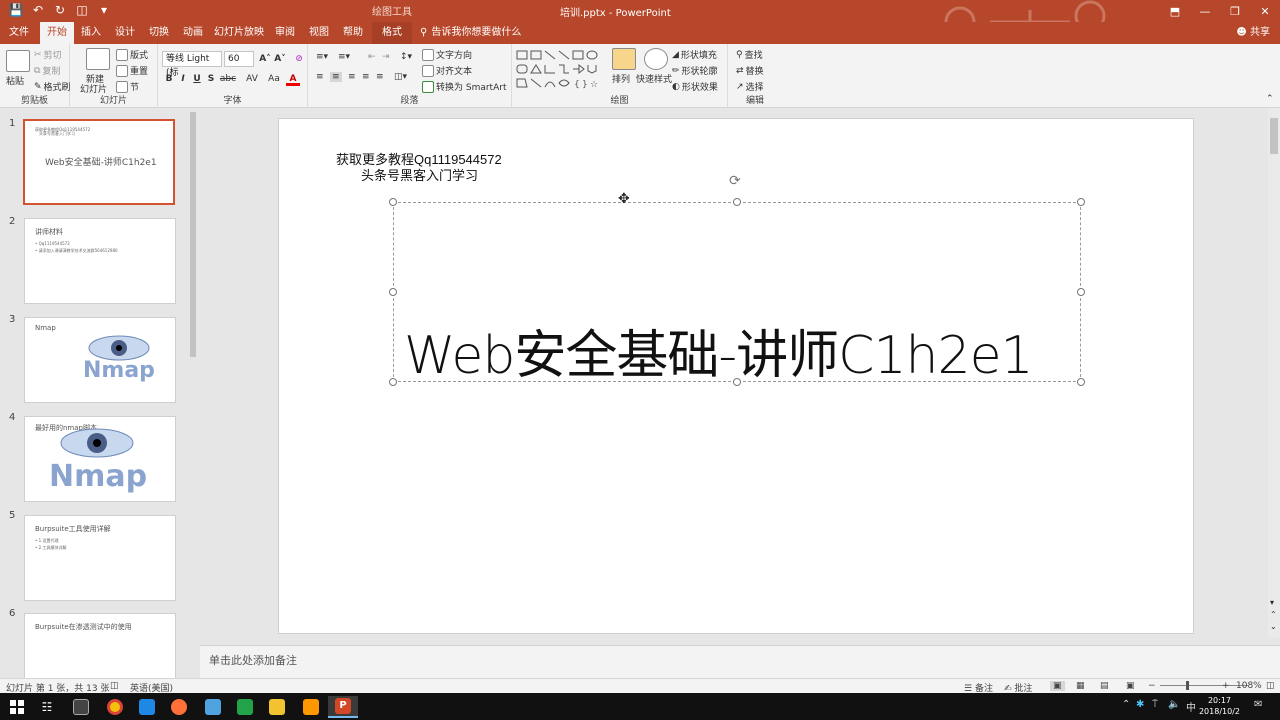  Describe the element at coordinates (47, 71) in the screenshot. I see `copy-button: ⧉ 复制` at that location.